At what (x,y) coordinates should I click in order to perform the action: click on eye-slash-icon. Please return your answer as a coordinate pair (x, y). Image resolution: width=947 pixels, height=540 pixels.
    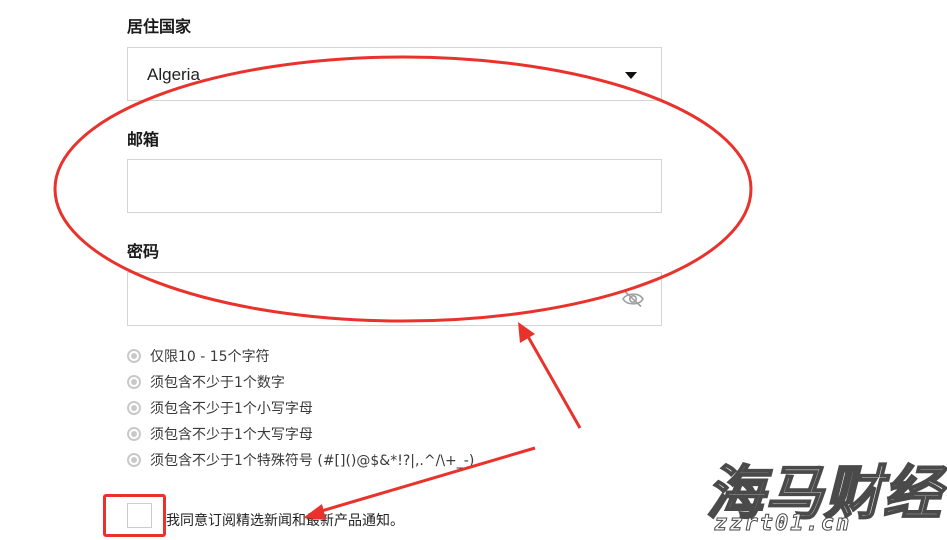
    Looking at the image, I should click on (633, 299).